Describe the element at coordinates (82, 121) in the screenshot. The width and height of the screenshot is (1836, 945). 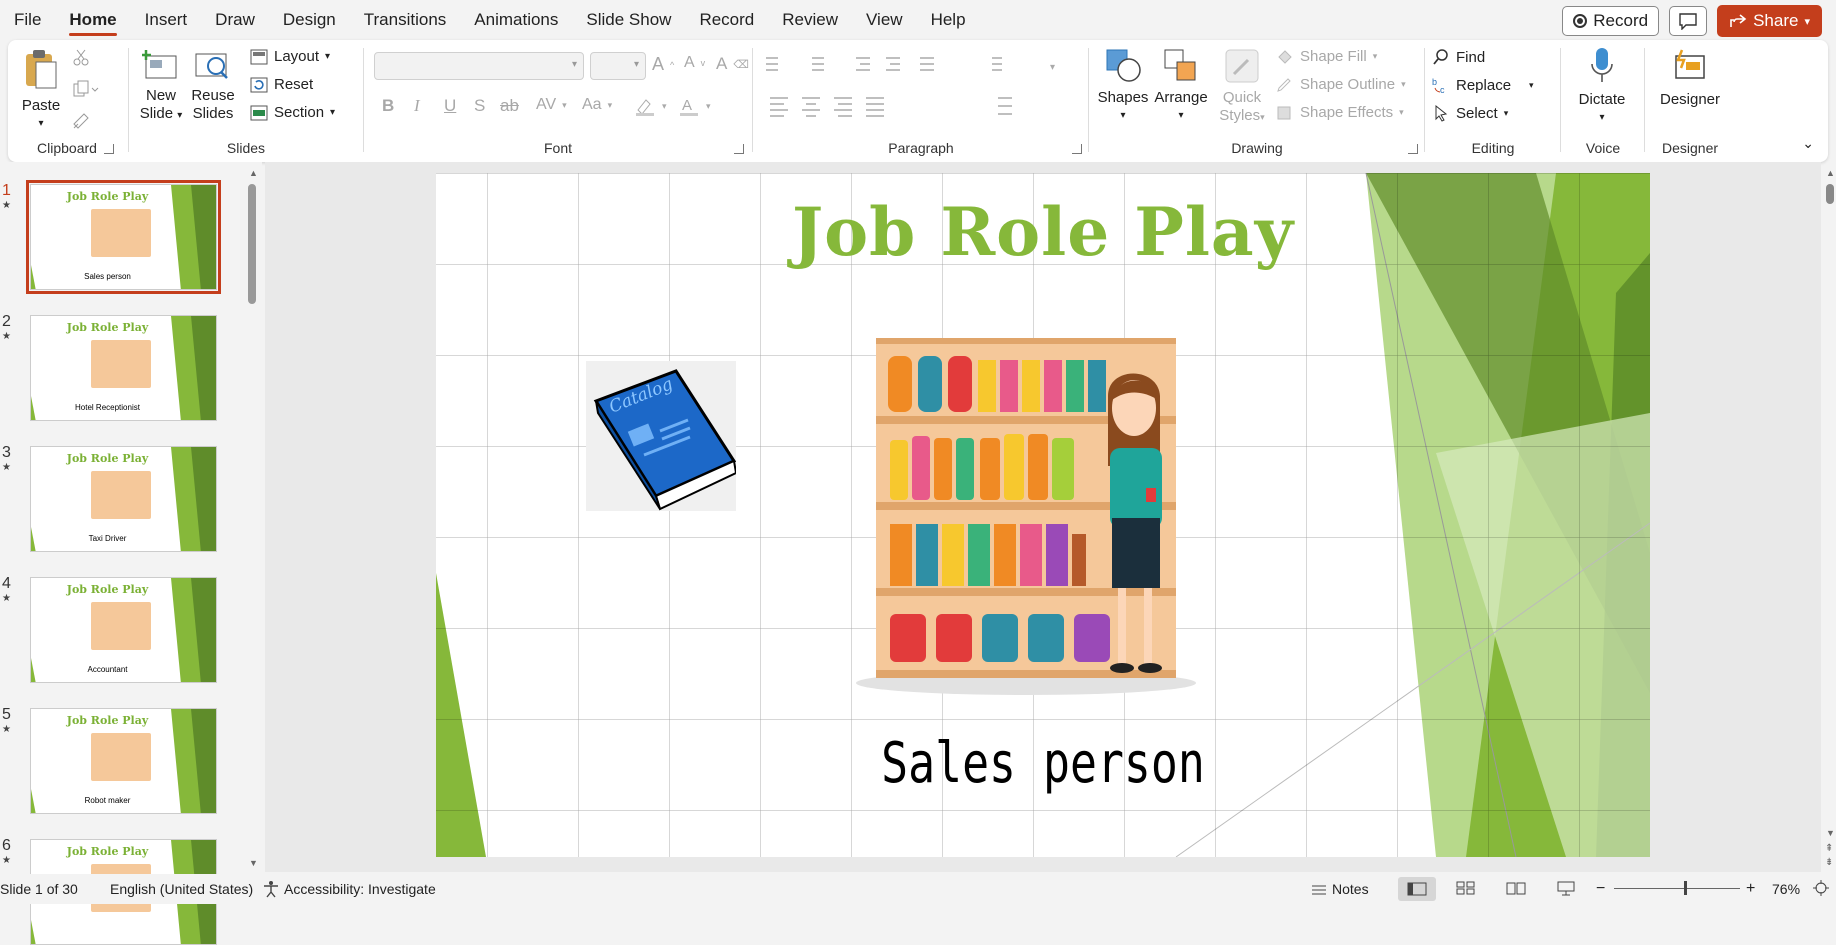
I see `format-painter-button` at that location.